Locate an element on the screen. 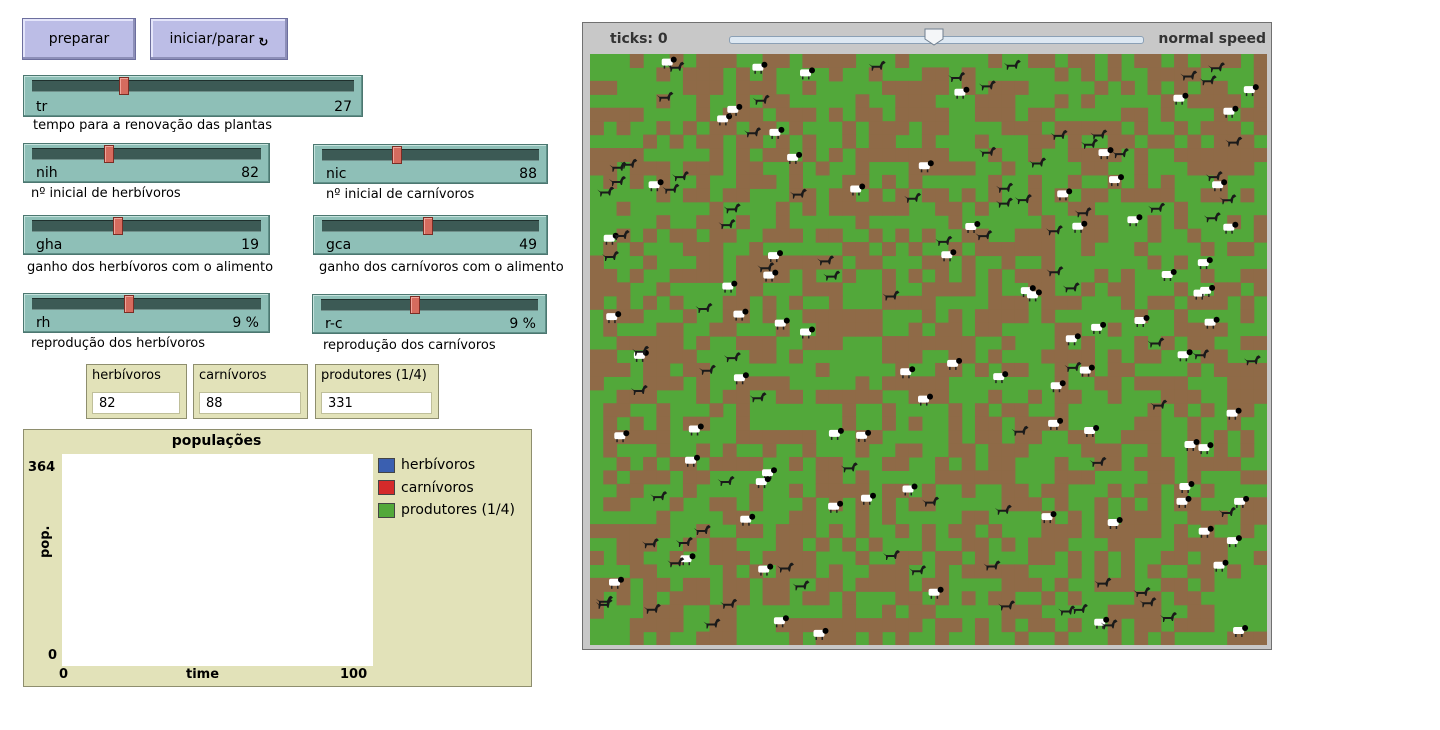  setup-button: preparar is located at coordinates (79, 39).